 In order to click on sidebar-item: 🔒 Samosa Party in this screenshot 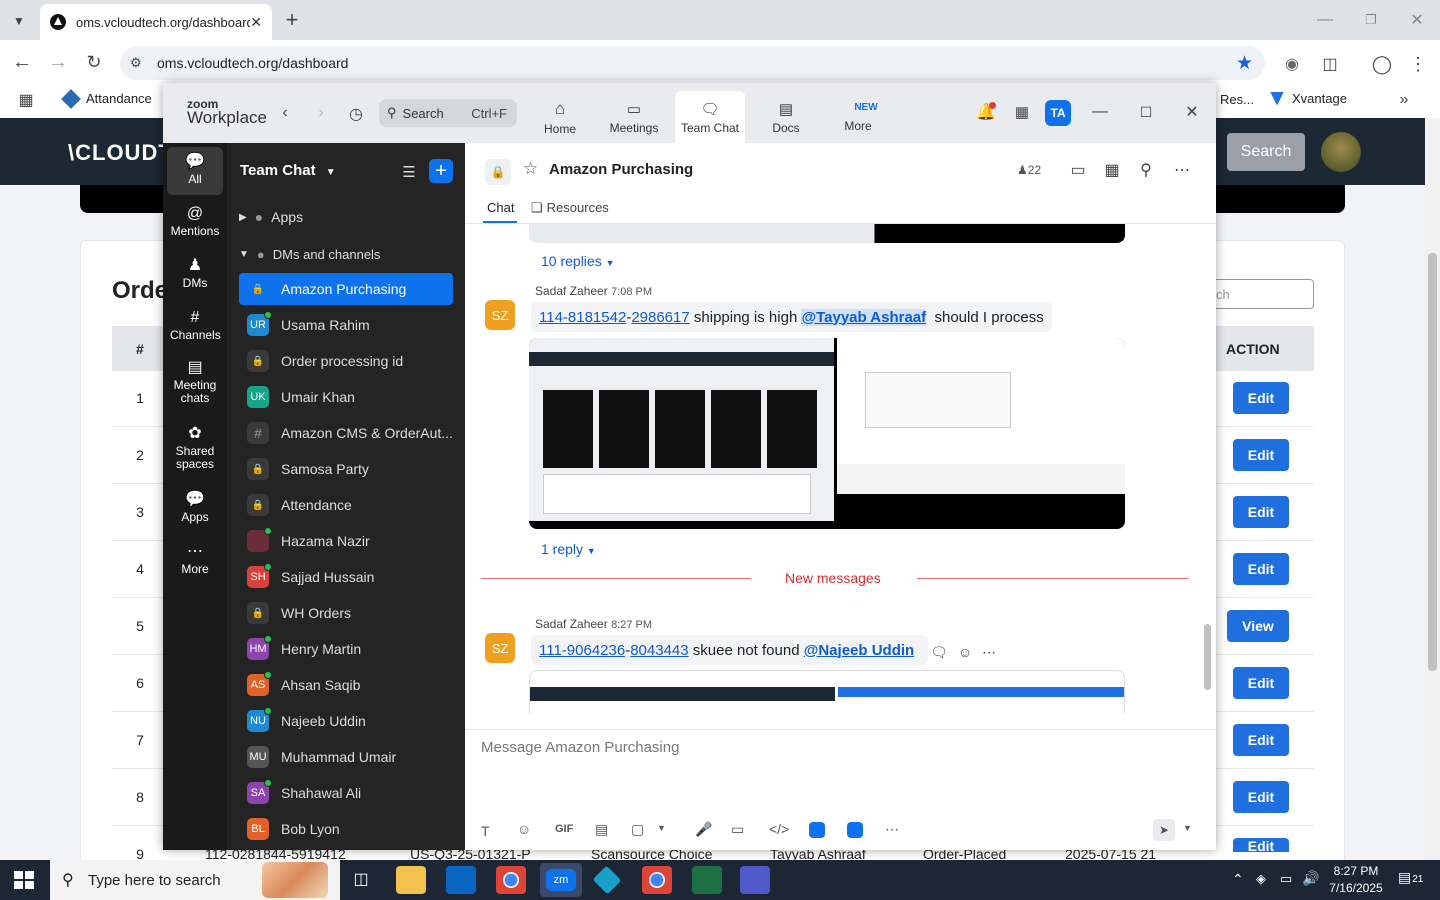, I will do `click(346, 469)`.